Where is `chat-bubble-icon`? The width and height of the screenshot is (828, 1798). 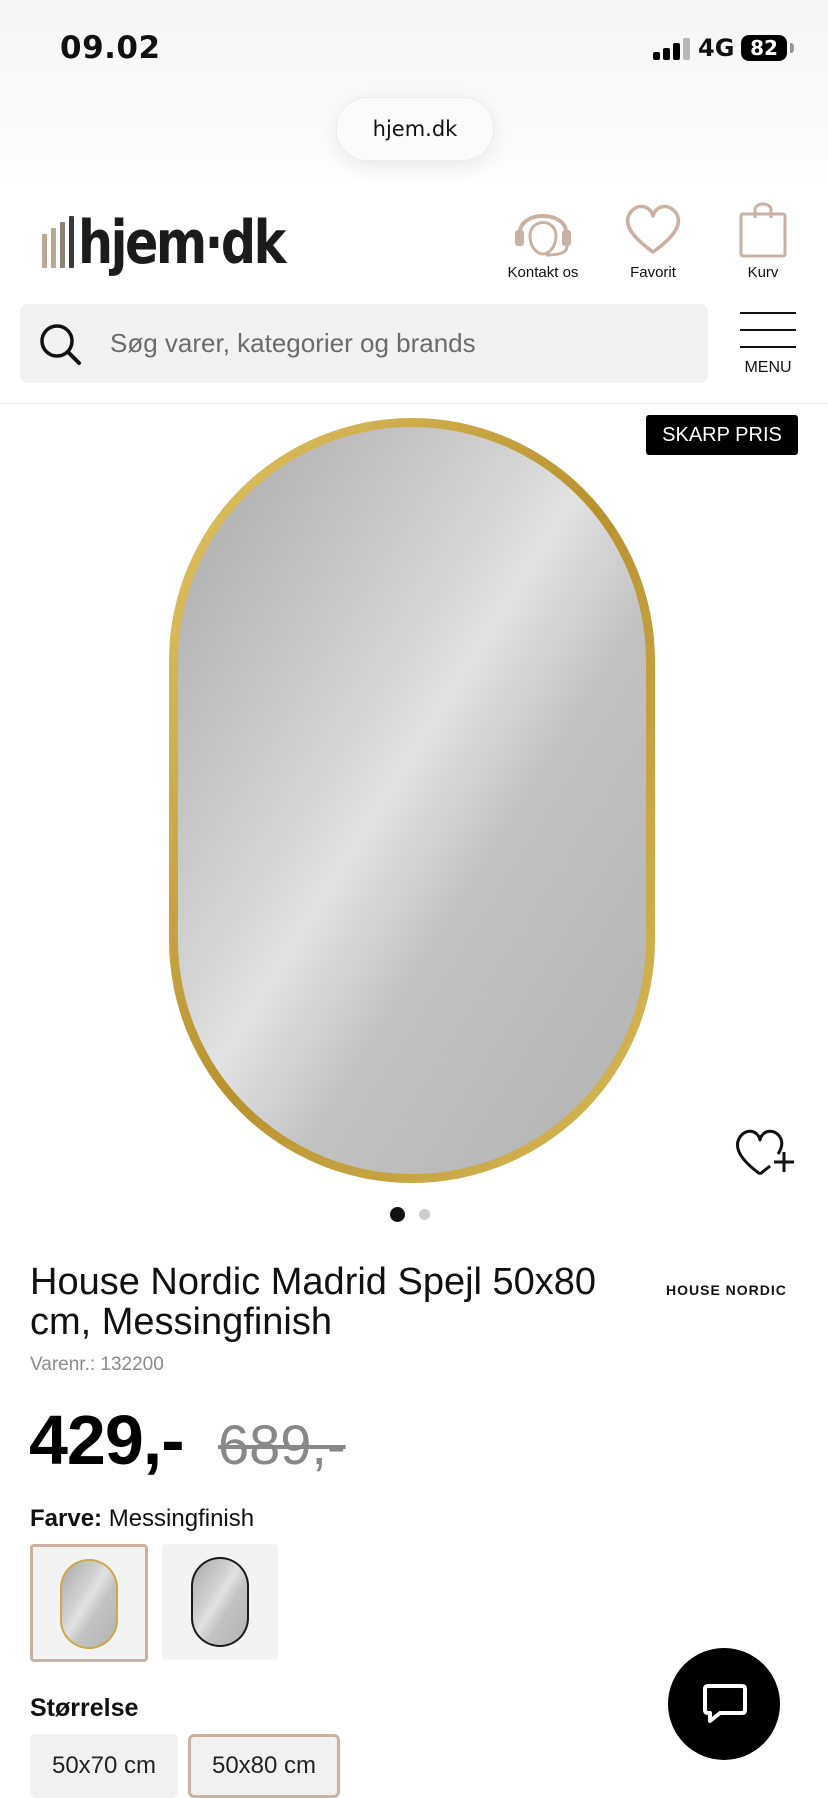
chat-bubble-icon is located at coordinates (725, 1703).